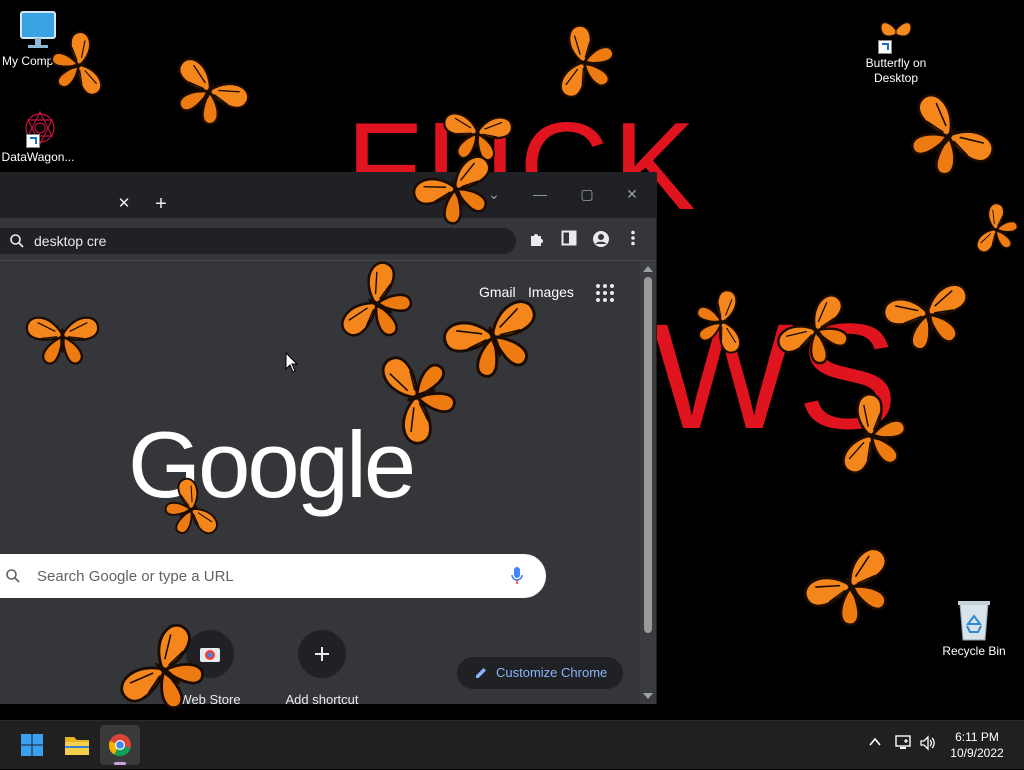  What do you see at coordinates (896, 35) in the screenshot?
I see `butterfly-app-icon` at bounding box center [896, 35].